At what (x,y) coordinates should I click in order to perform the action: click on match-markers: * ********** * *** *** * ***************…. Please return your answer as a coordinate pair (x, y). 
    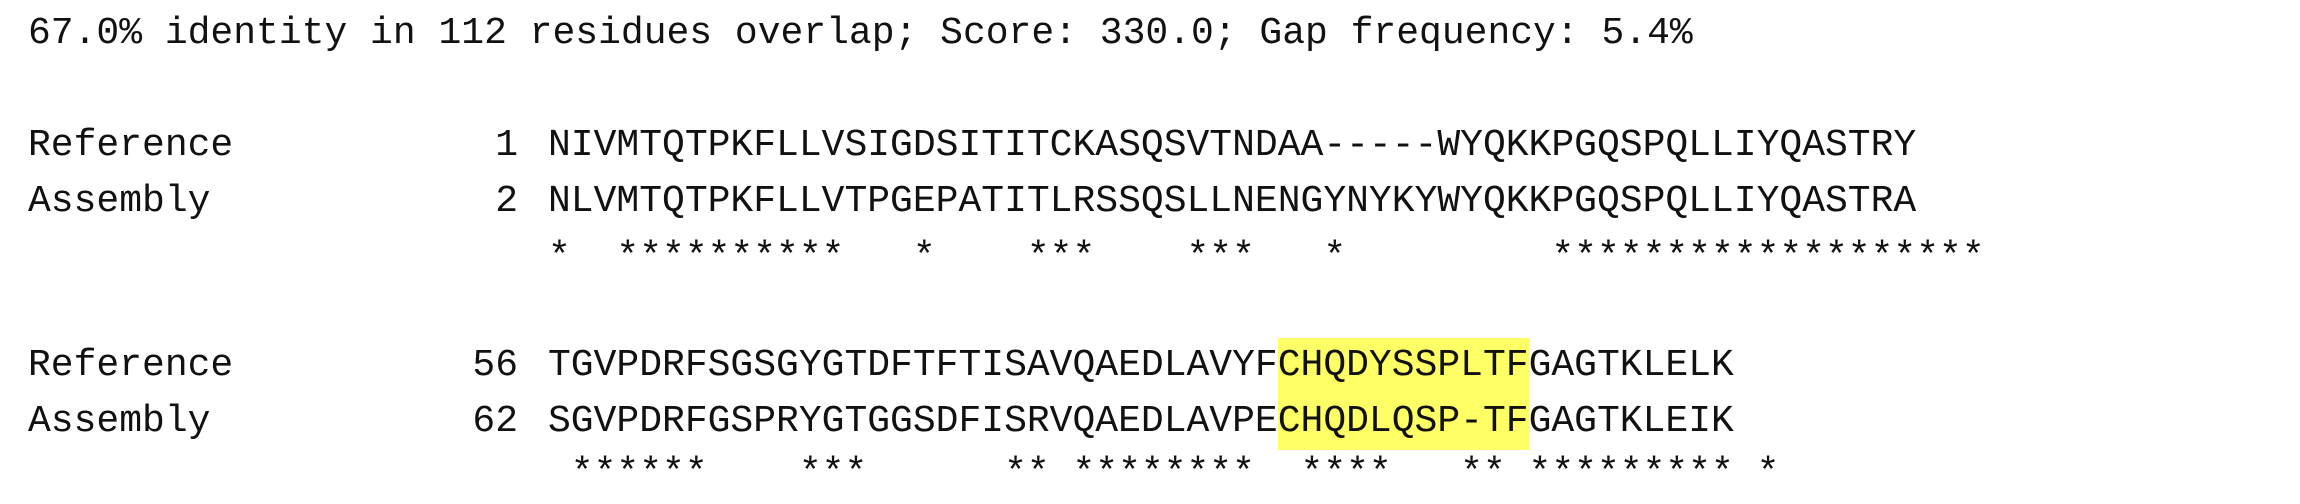
    Looking at the image, I should click on (1278, 257).